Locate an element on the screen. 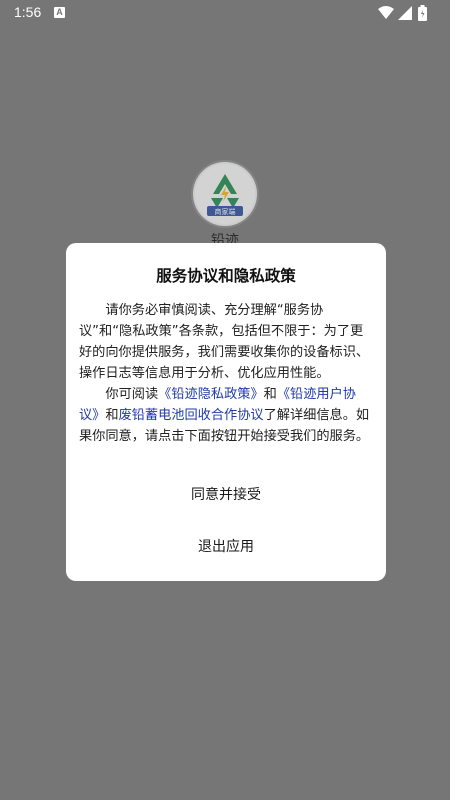 The height and width of the screenshot is (800, 450). p2-and-2: 和 is located at coordinates (112, 415).